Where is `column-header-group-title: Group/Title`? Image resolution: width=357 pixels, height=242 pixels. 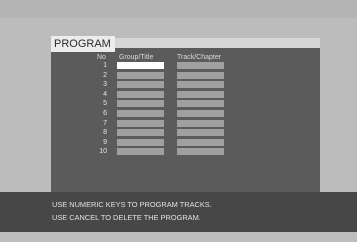 column-header-group-title: Group/Title is located at coordinates (136, 57).